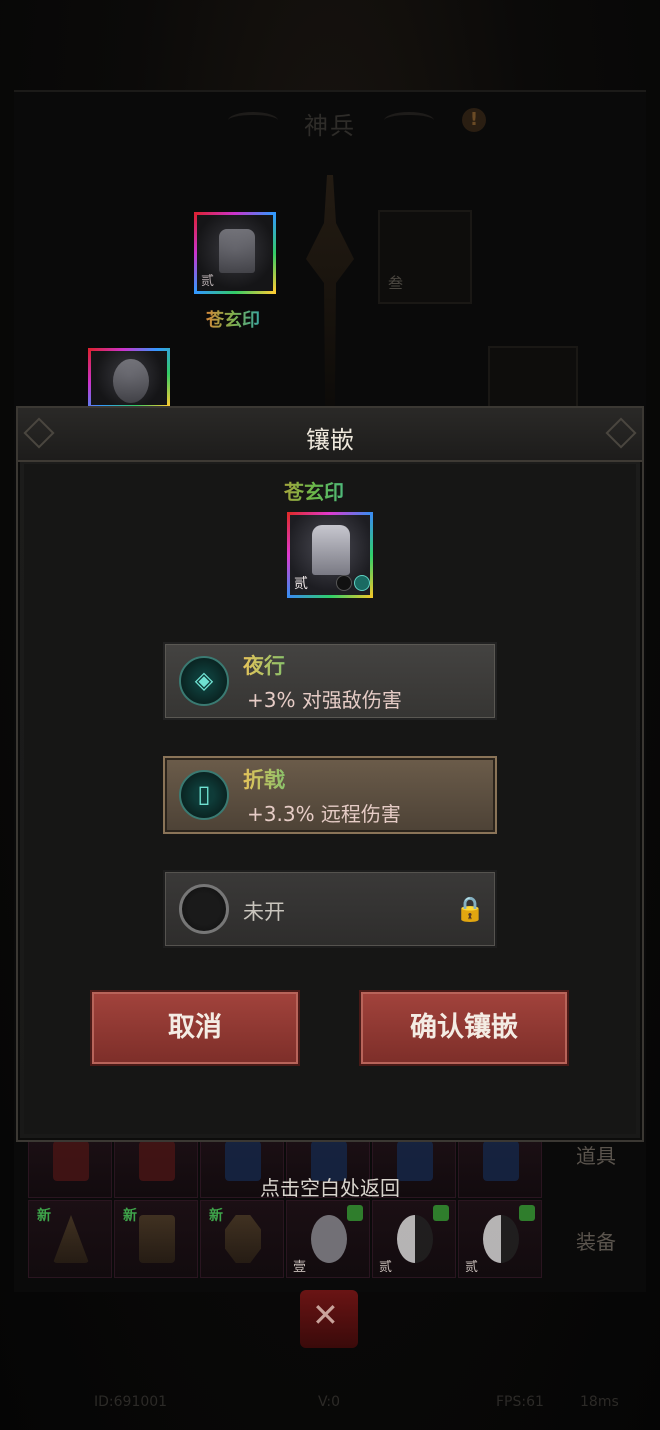  What do you see at coordinates (131, 1402) in the screenshot?
I see `player-id: ID:691001` at bounding box center [131, 1402].